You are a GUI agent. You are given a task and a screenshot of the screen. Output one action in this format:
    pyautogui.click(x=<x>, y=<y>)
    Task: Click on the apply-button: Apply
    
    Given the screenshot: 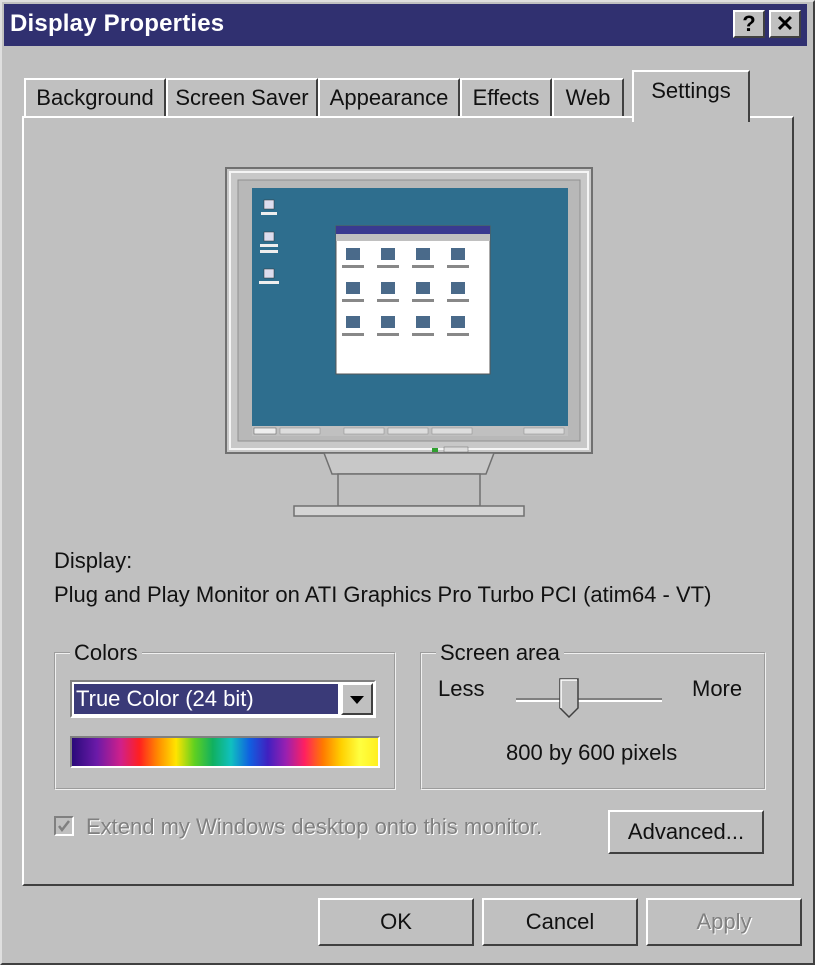 What is the action you would take?
    pyautogui.click(x=724, y=922)
    